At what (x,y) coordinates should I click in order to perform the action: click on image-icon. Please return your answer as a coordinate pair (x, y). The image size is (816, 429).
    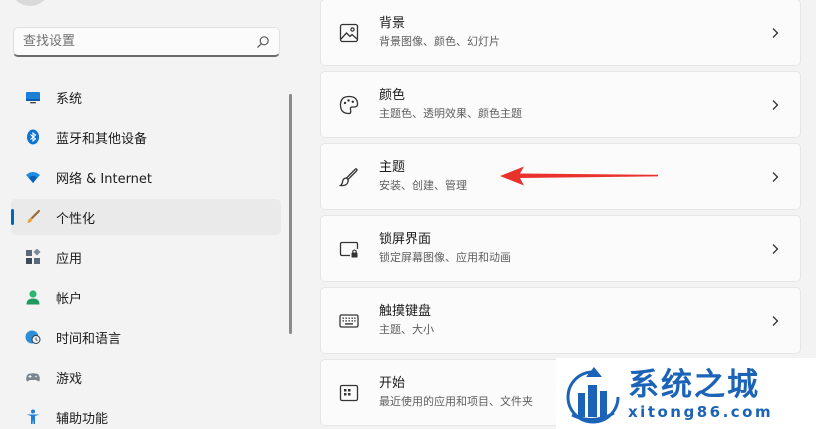
    Looking at the image, I should click on (349, 32).